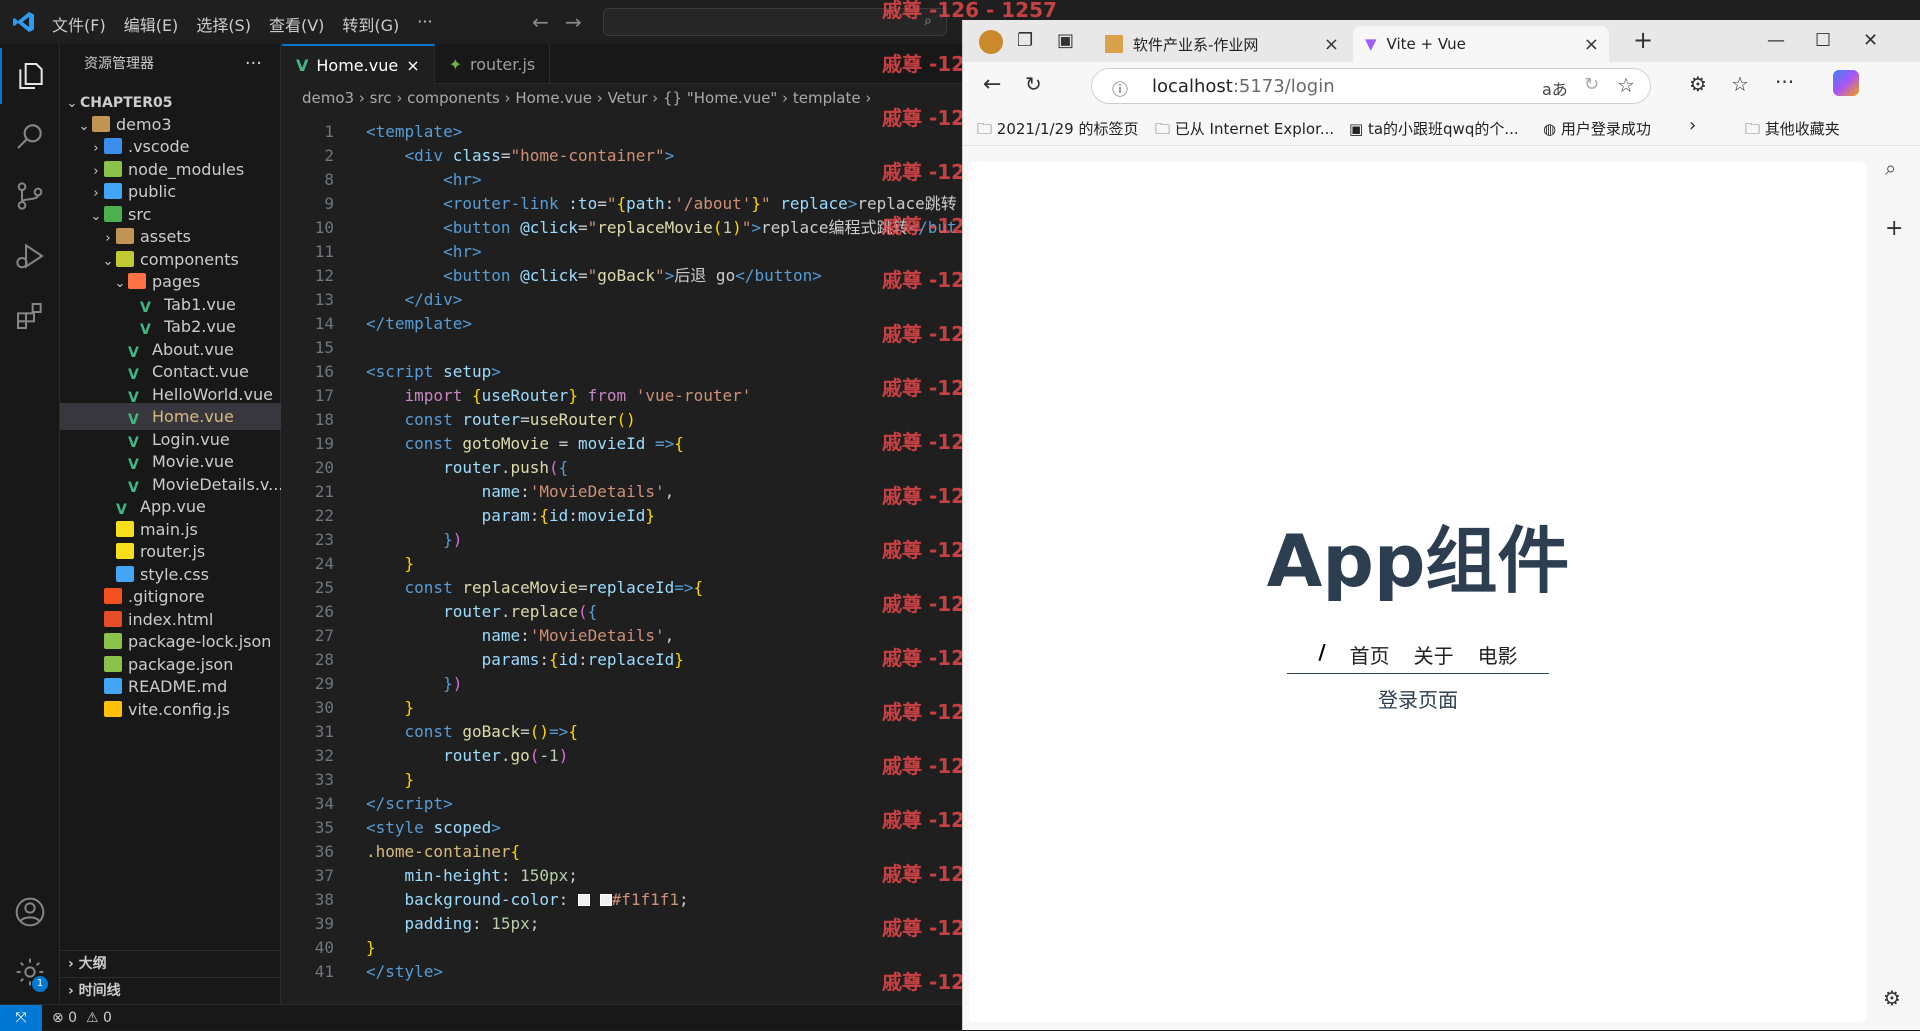 This screenshot has width=1920, height=1031. Describe the element at coordinates (991, 42) in the screenshot. I see `profile-avatar` at that location.